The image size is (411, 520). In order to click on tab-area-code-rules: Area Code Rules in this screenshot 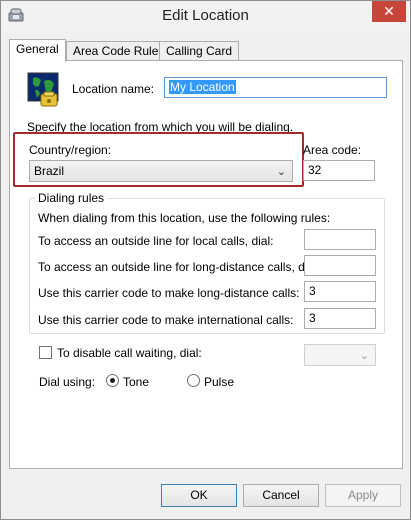, I will do `click(119, 51)`.